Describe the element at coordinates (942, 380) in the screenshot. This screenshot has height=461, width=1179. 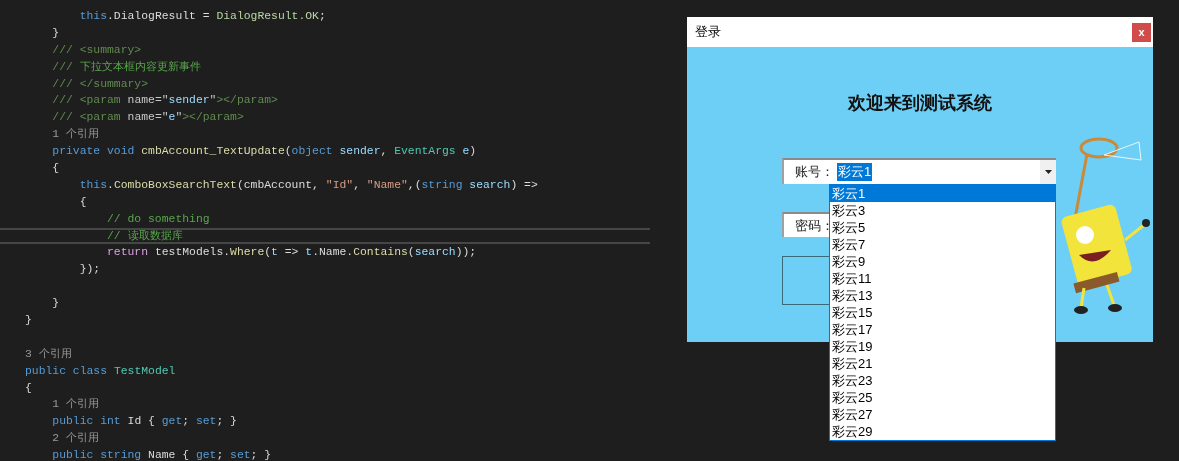
I see `dropdown-option: 彩云23` at that location.